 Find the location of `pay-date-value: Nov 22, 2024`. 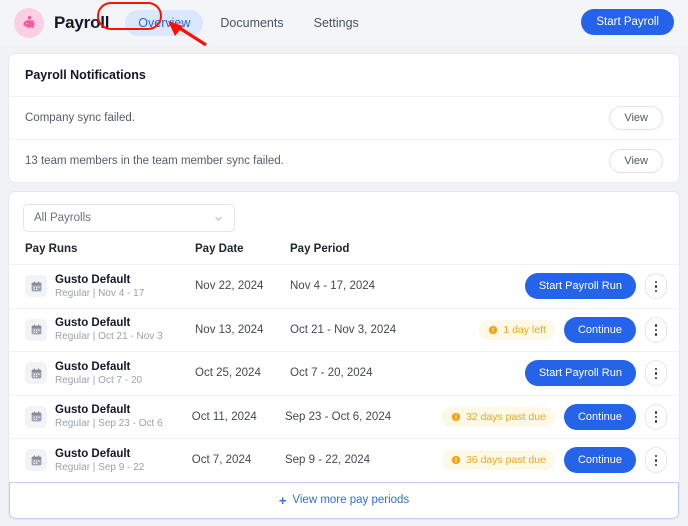

pay-date-value: Nov 22, 2024 is located at coordinates (229, 286).